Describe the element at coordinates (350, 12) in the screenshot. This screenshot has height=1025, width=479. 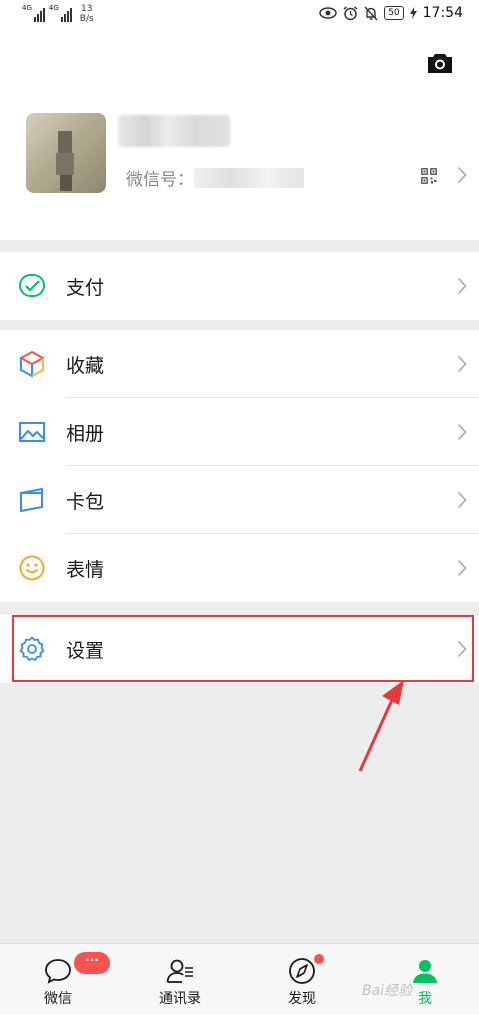
I see `alarm-icon` at that location.